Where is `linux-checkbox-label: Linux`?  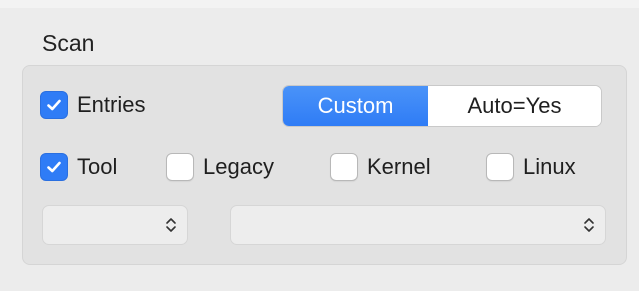 linux-checkbox-label: Linux is located at coordinates (549, 166).